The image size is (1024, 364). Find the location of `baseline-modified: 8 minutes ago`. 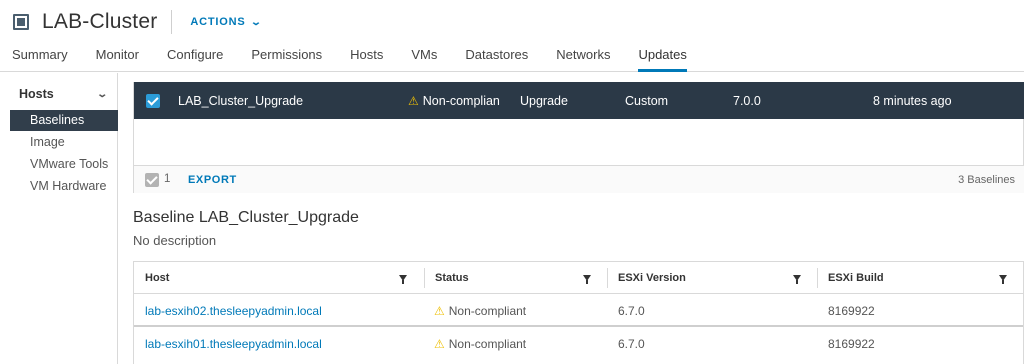

baseline-modified: 8 minutes ago is located at coordinates (912, 100).